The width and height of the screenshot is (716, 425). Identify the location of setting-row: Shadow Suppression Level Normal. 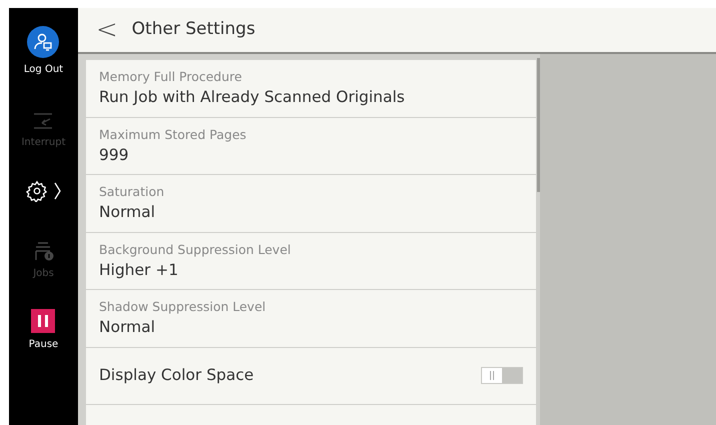
(311, 319).